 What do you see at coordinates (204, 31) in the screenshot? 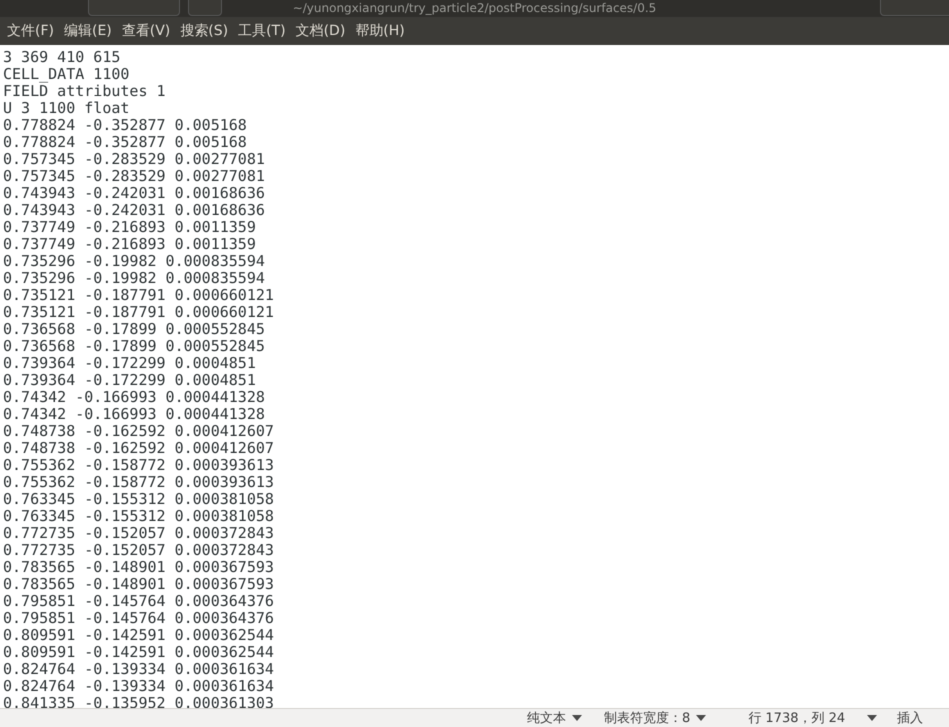
I see `menu-item: 搜索(S)` at bounding box center [204, 31].